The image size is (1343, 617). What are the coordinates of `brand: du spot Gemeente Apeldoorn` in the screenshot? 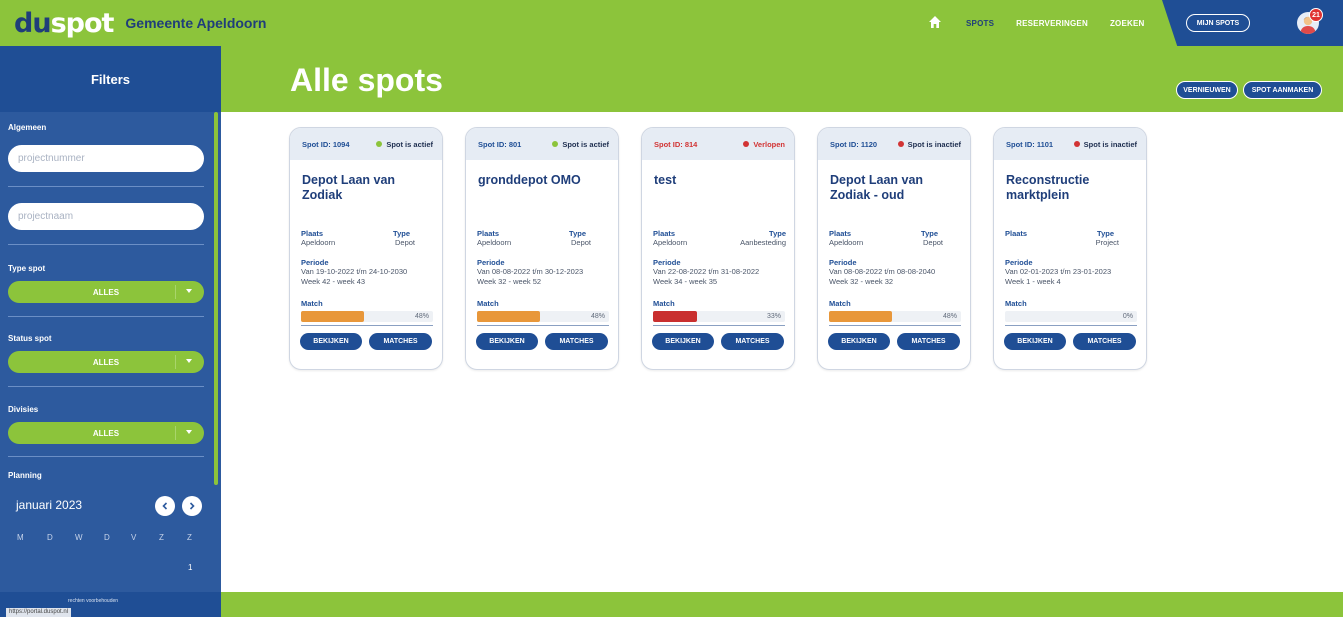 It's located at (180, 23).